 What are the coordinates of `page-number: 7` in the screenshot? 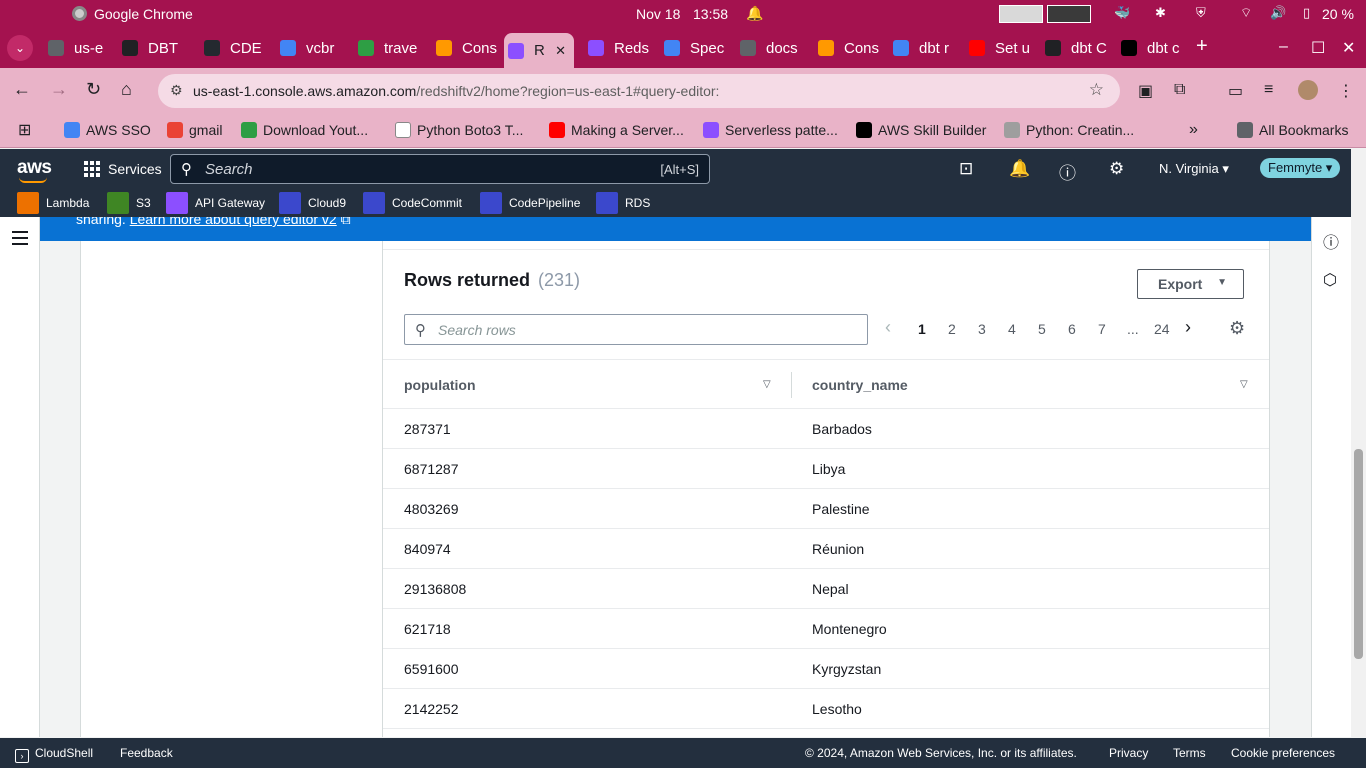 It's located at (1102, 329).